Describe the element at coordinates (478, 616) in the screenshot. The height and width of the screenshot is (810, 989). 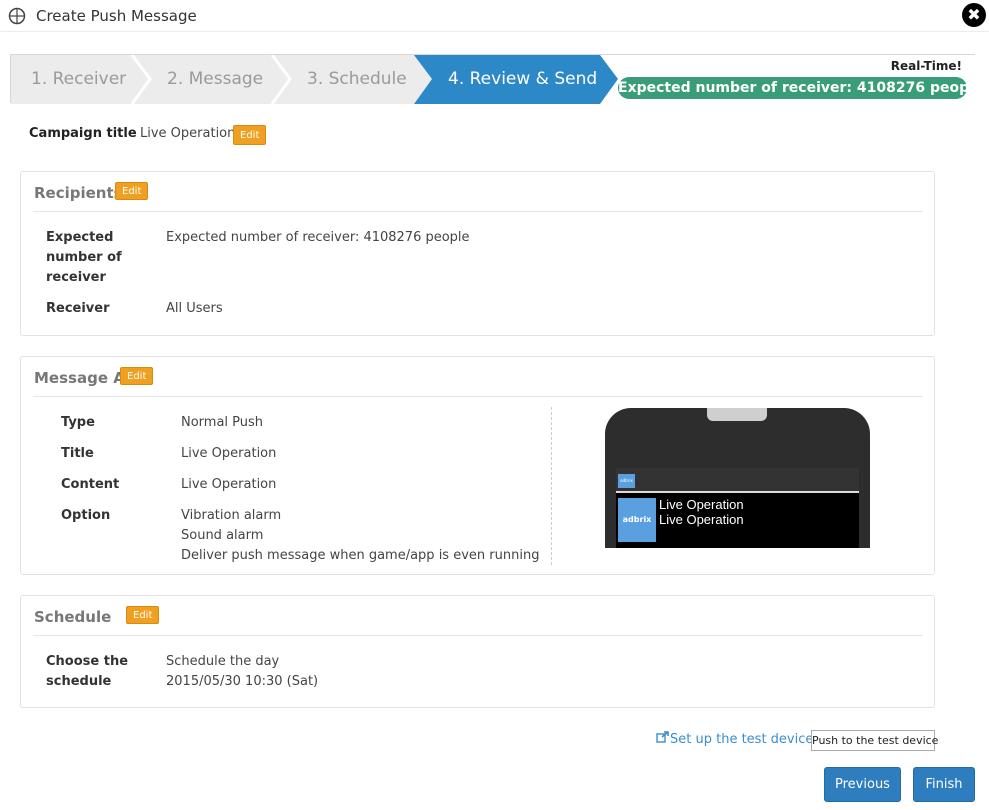
I see `schedule-header: Schedule Edit` at that location.